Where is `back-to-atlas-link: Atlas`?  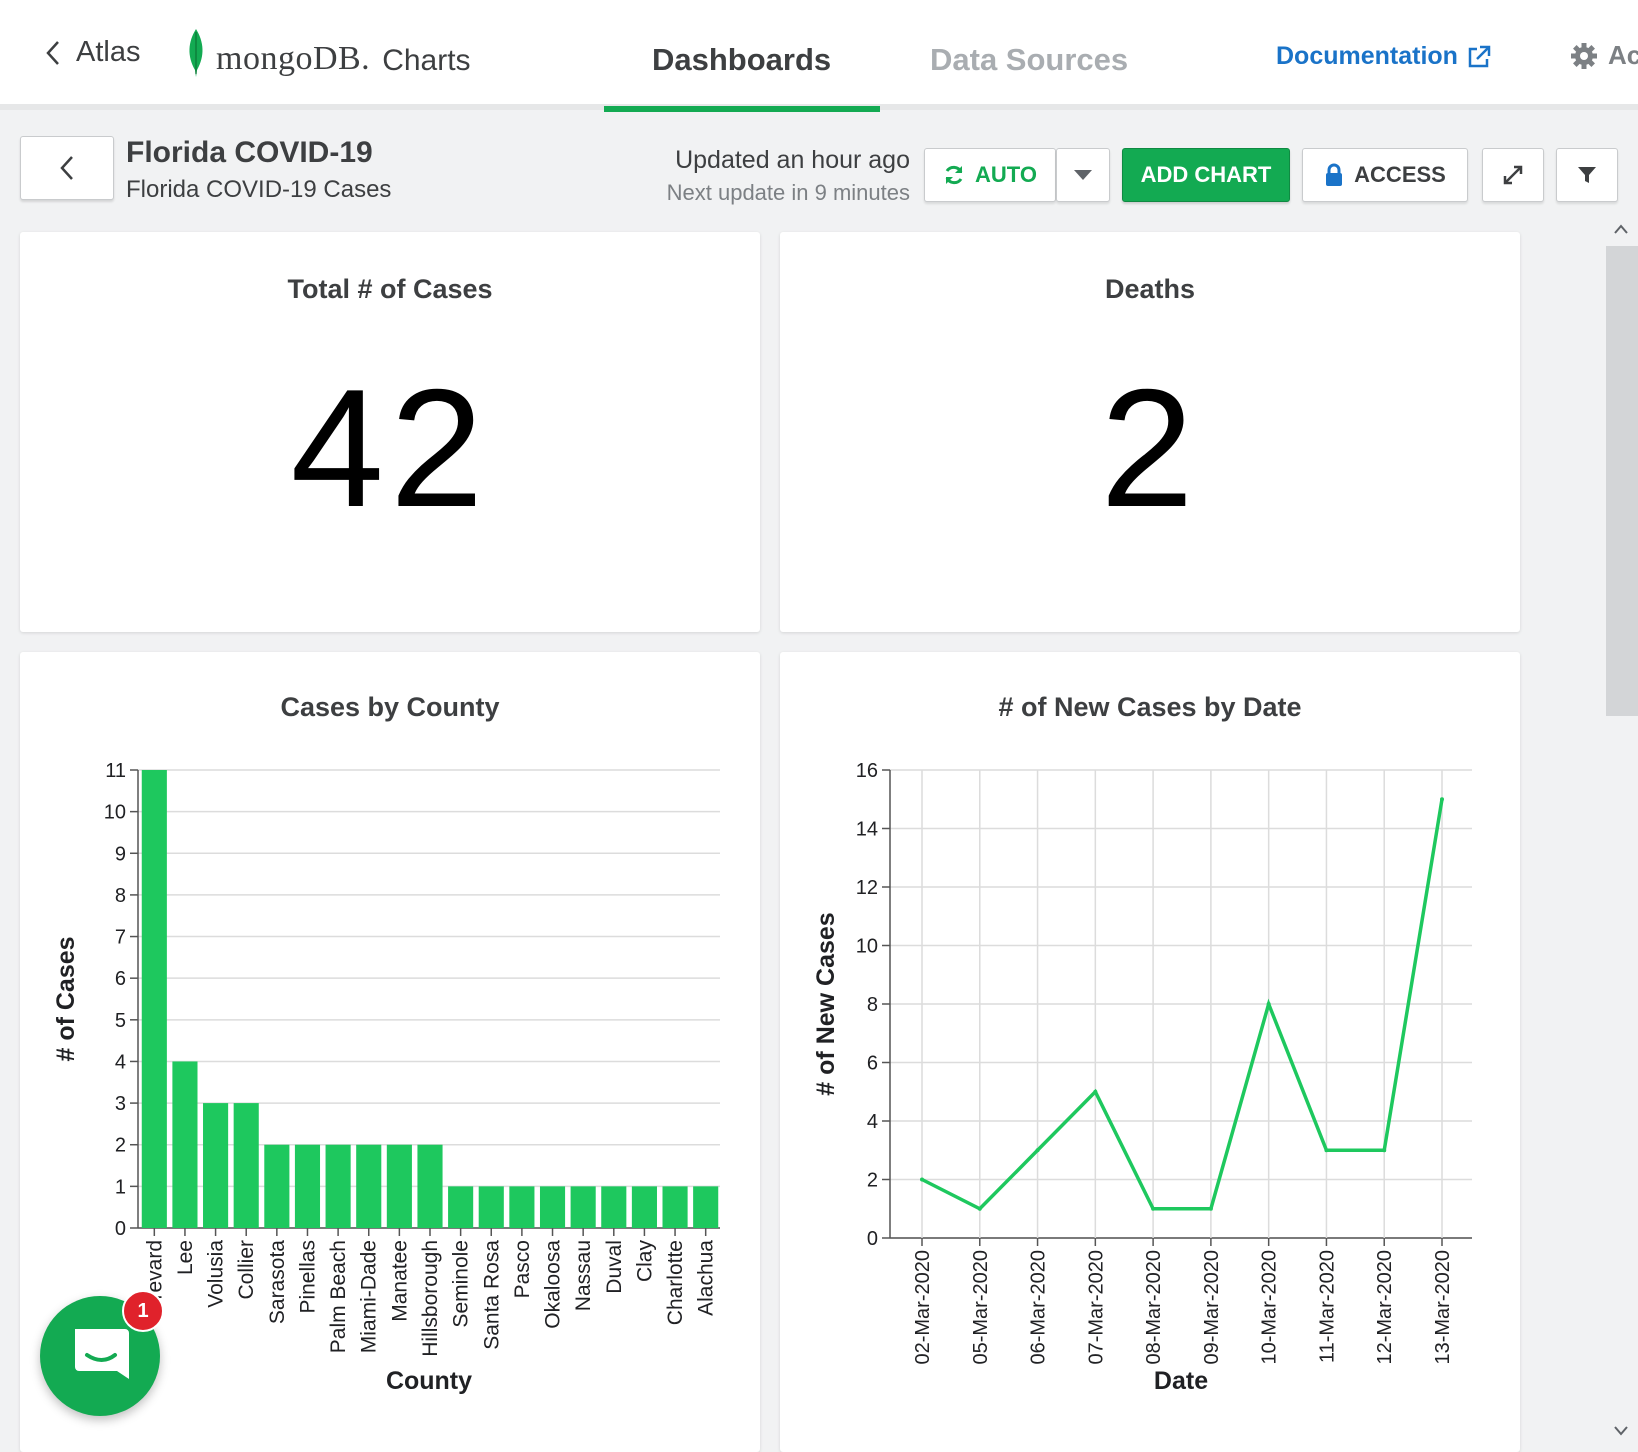 back-to-atlas-link: Atlas is located at coordinates (92, 52).